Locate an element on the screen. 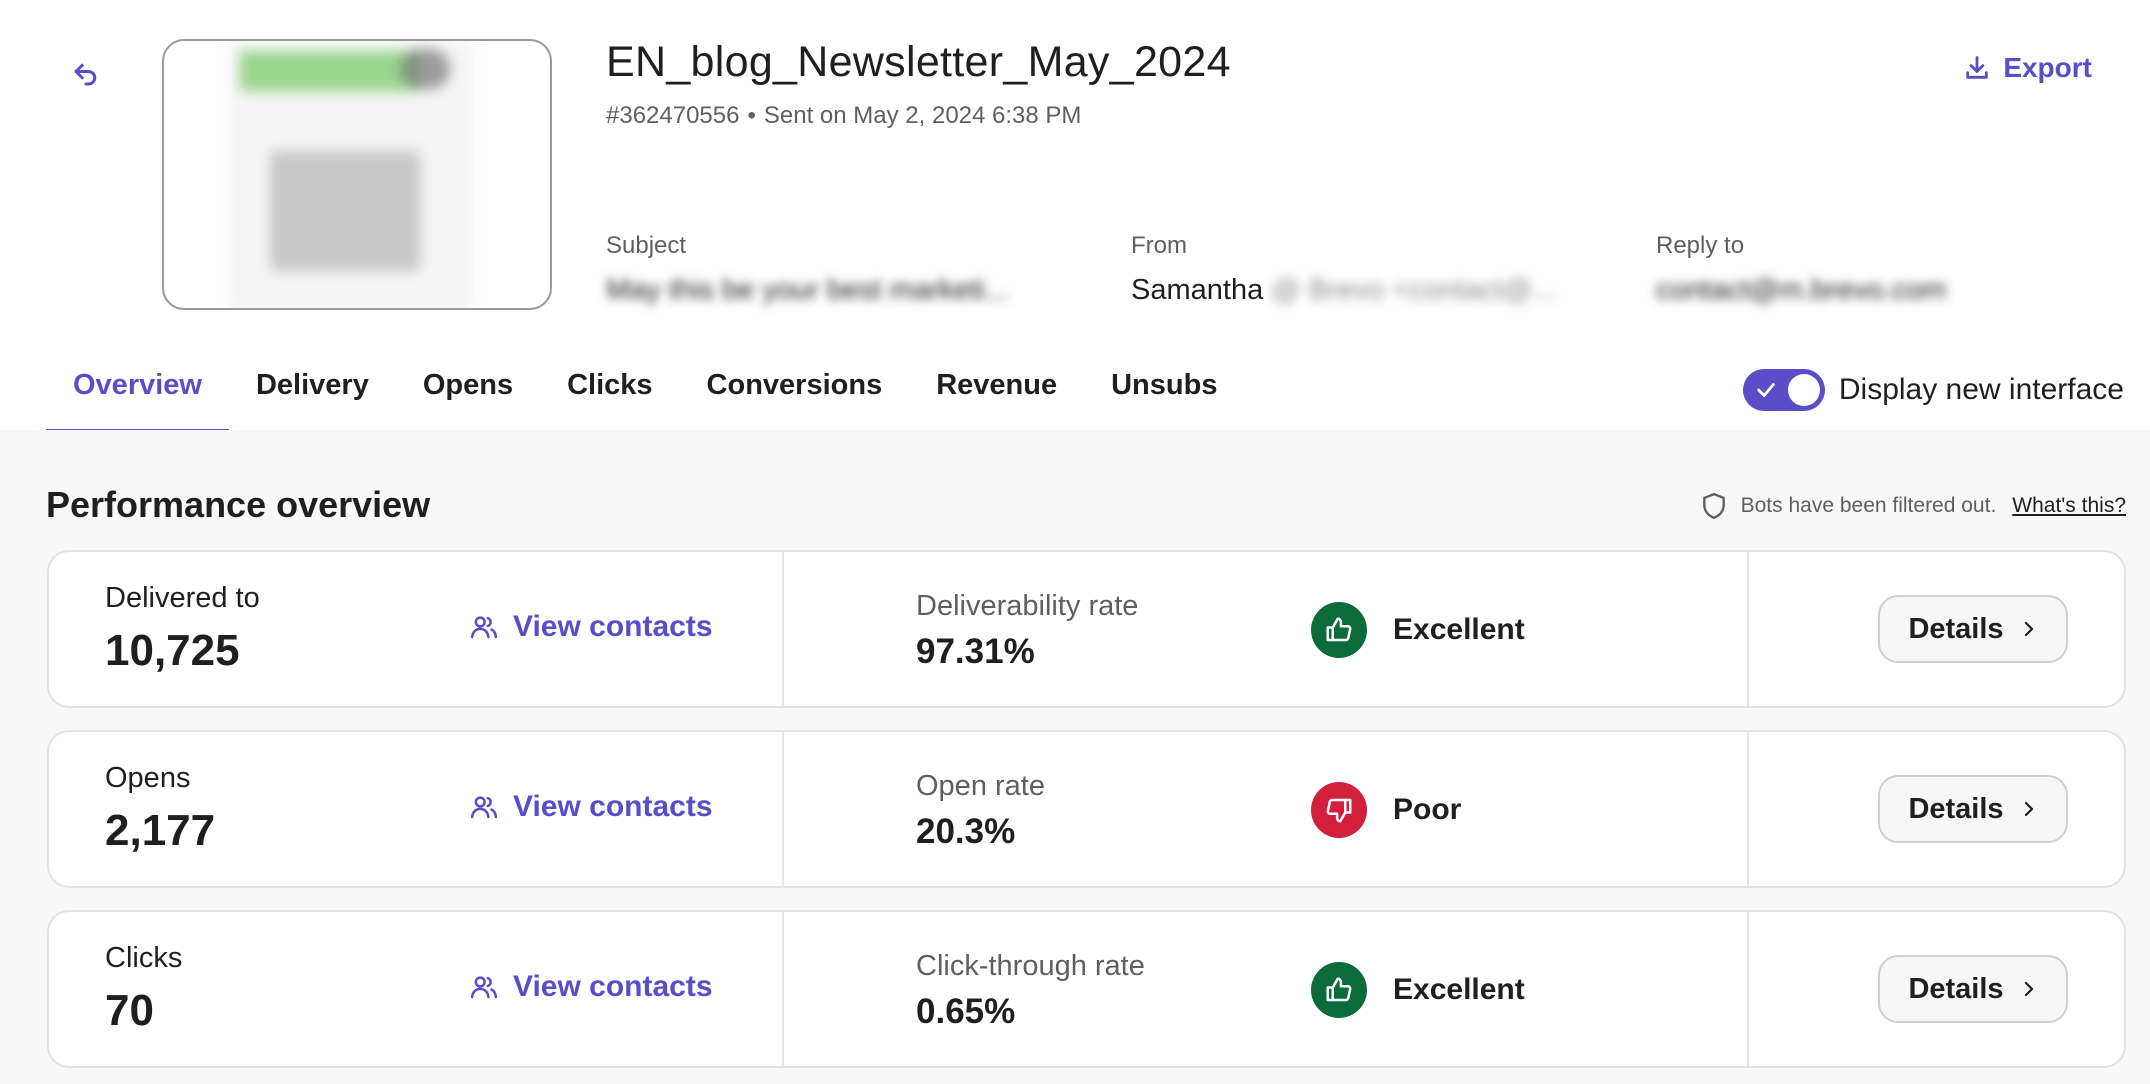 The image size is (2150, 1084). reply-to-field: Reply to contact@m.brevo.com is located at coordinates (1801, 269).